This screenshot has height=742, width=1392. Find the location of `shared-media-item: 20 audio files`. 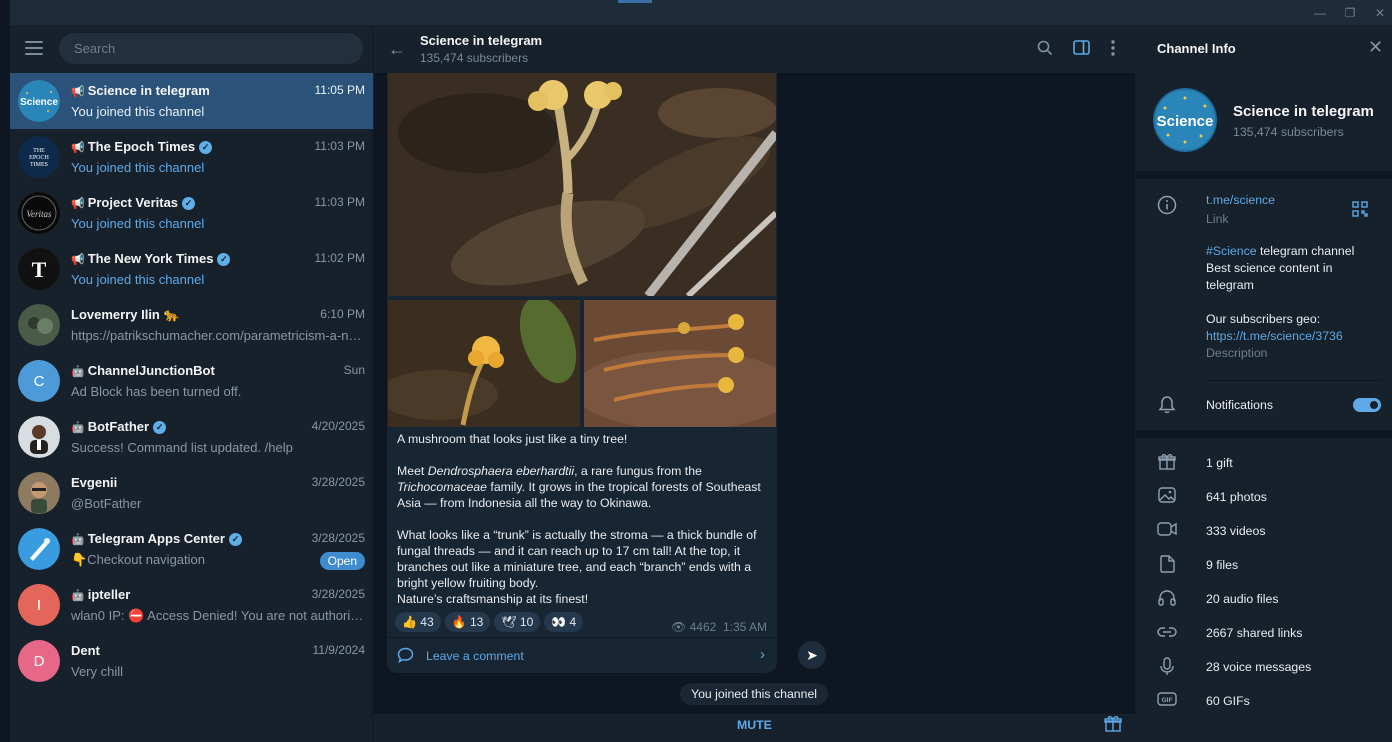

shared-media-item: 20 audio files is located at coordinates (1242, 599).